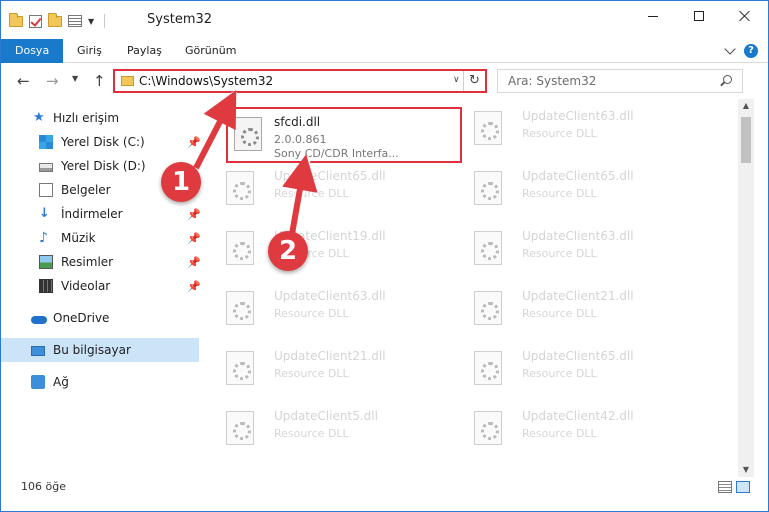 The height and width of the screenshot is (512, 769). What do you see at coordinates (743, 487) in the screenshot?
I see `tiles-view-icon` at bounding box center [743, 487].